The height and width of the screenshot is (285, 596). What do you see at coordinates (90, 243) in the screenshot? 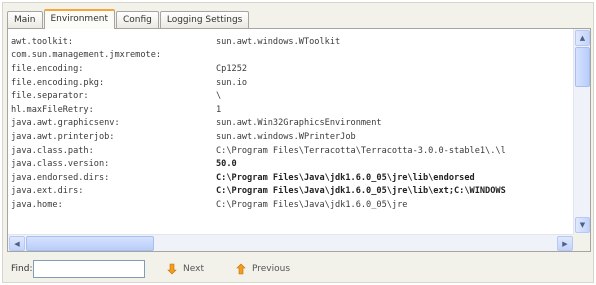
I see `horizontal-scroll-thumb` at bounding box center [90, 243].